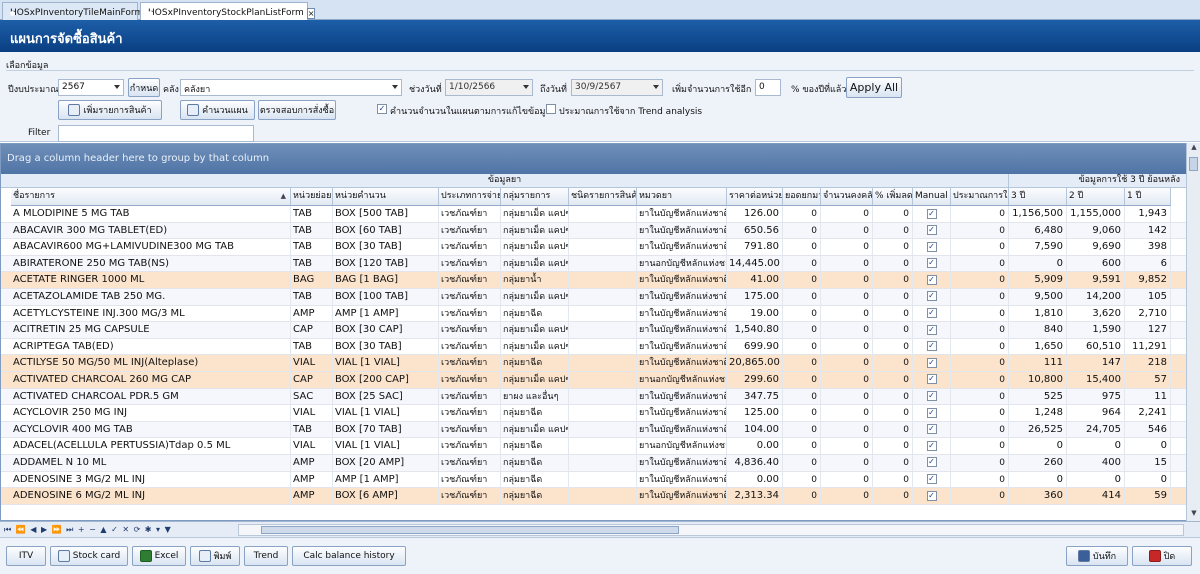  I want to click on cell-y3: 1,810, so click(1038, 313).